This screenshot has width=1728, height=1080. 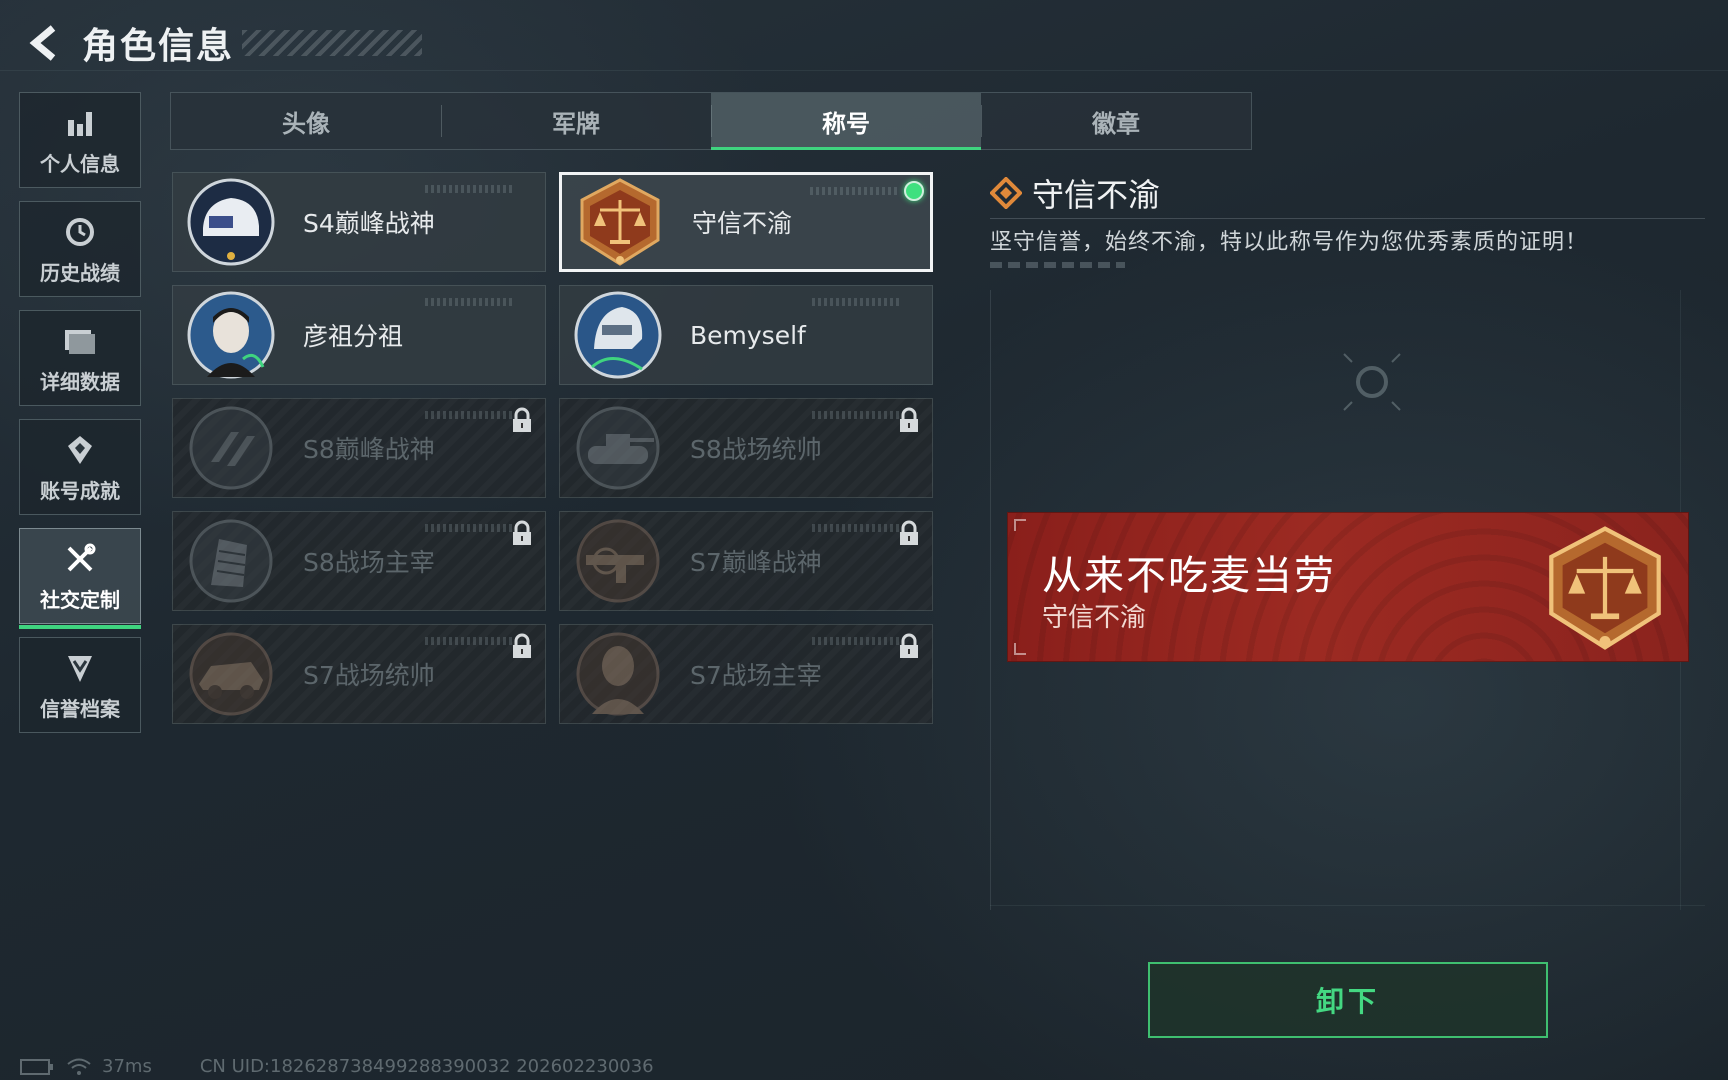 What do you see at coordinates (80, 490) in the screenshot?
I see `sidebar-item-label: 账号成就` at bounding box center [80, 490].